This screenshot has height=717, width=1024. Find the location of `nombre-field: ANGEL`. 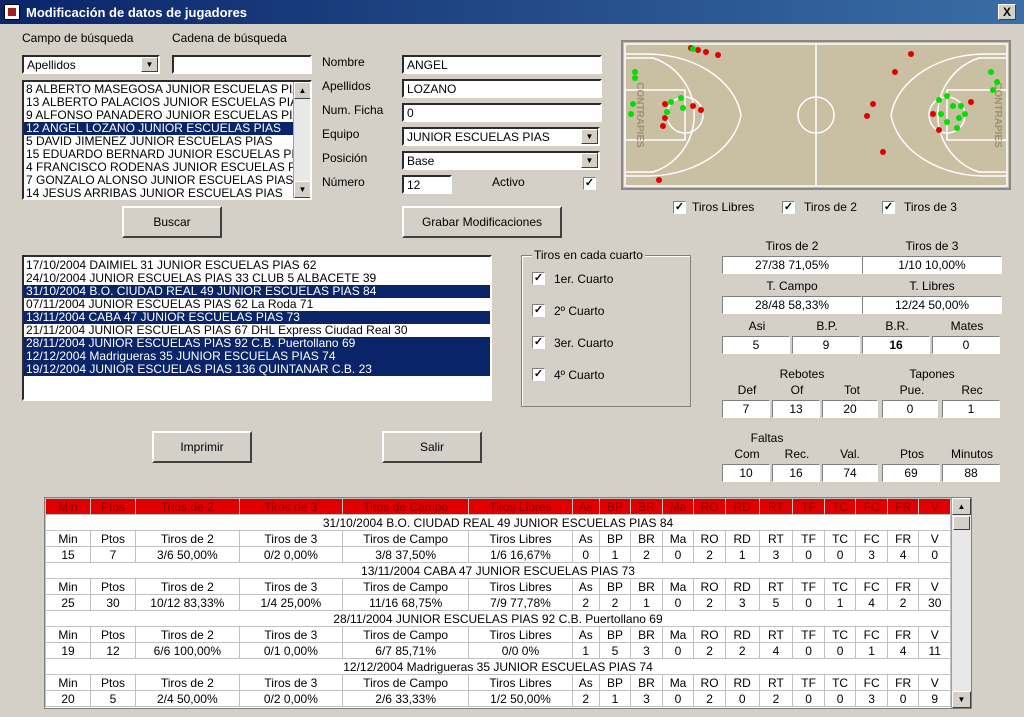

nombre-field: ANGEL is located at coordinates (502, 64).